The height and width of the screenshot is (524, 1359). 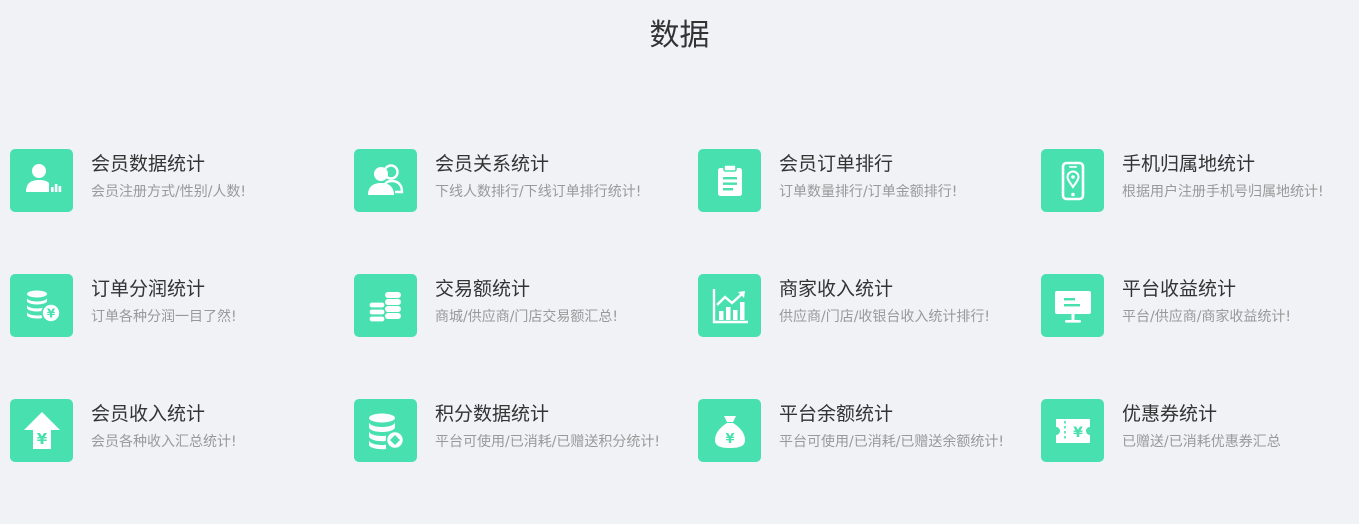 I want to click on card-title: 会员关系统计, so click(x=492, y=164).